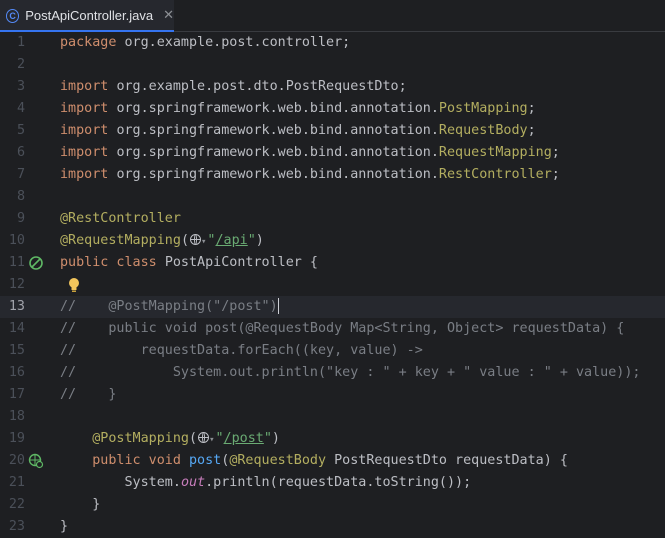  Describe the element at coordinates (12, 241) in the screenshot. I see `line-number: 10` at that location.